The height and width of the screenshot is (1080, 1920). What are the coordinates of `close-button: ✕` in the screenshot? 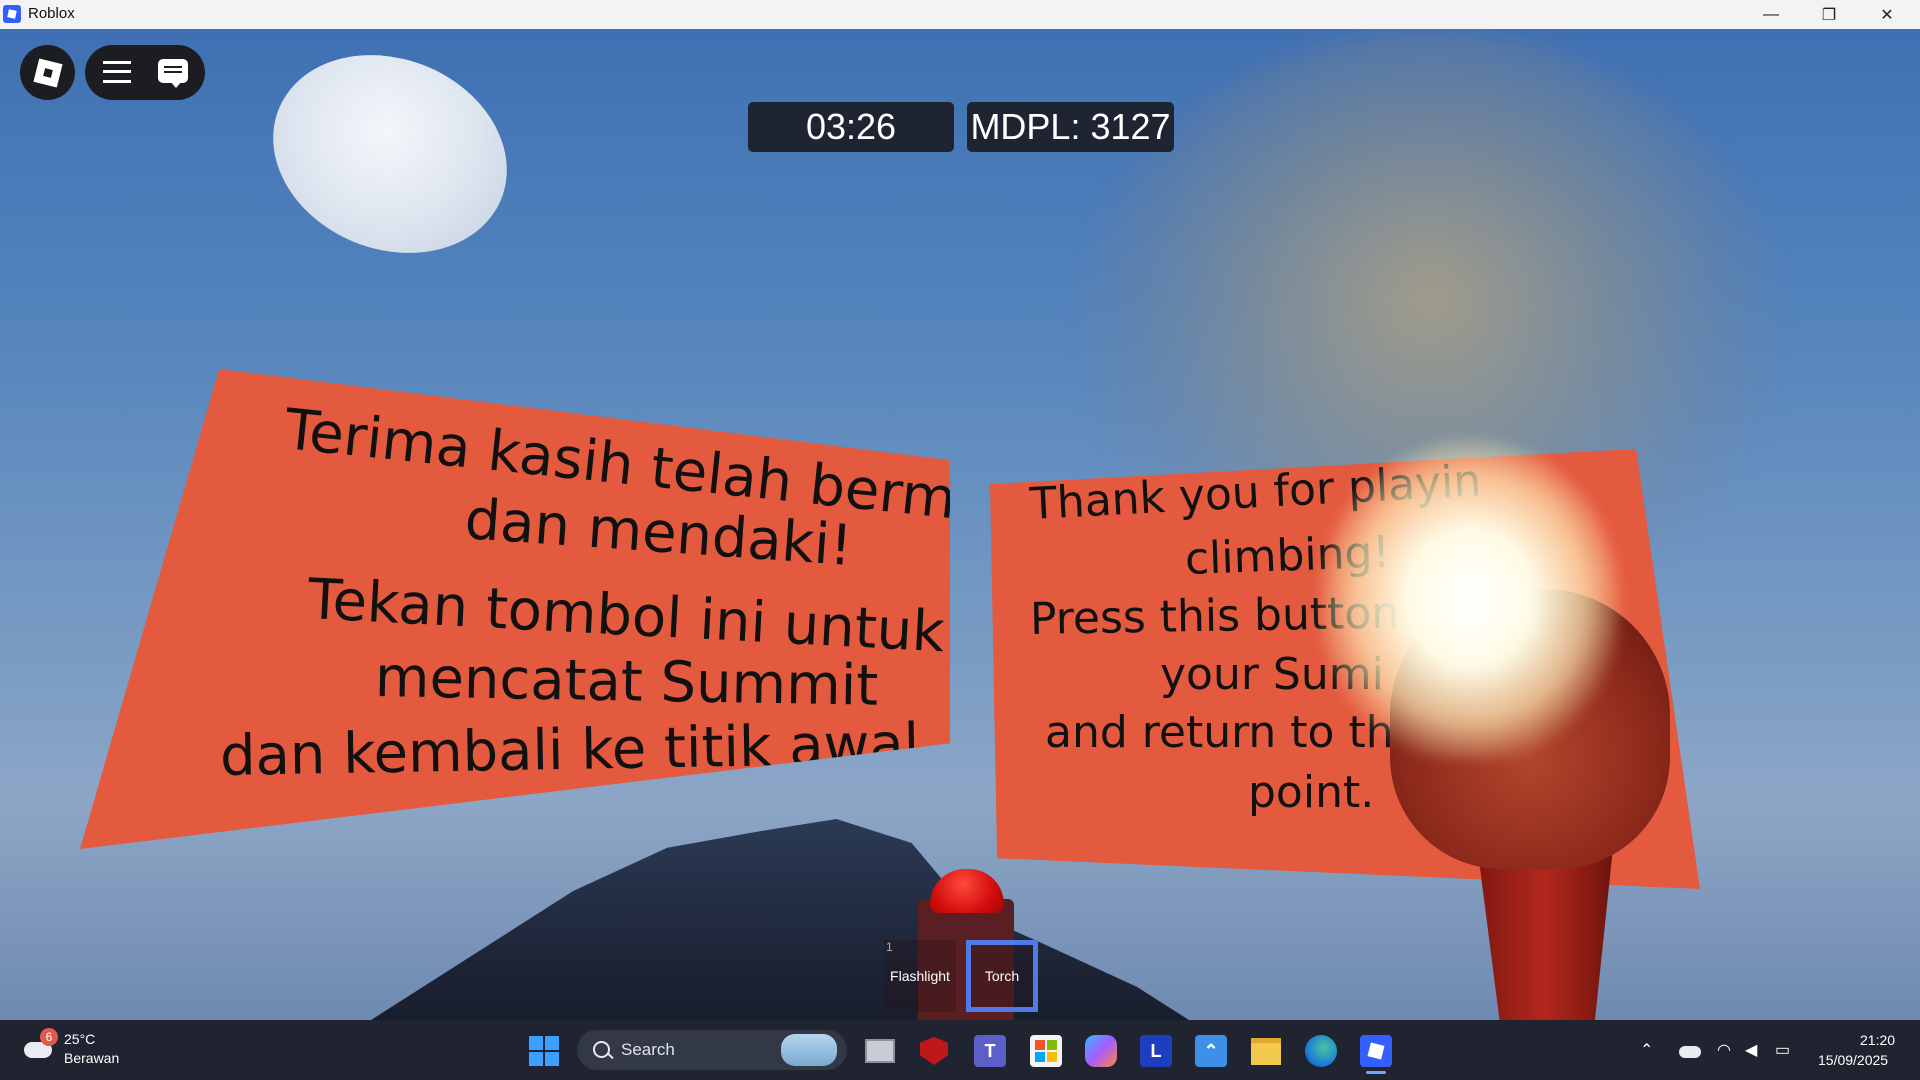 It's located at (1887, 14).